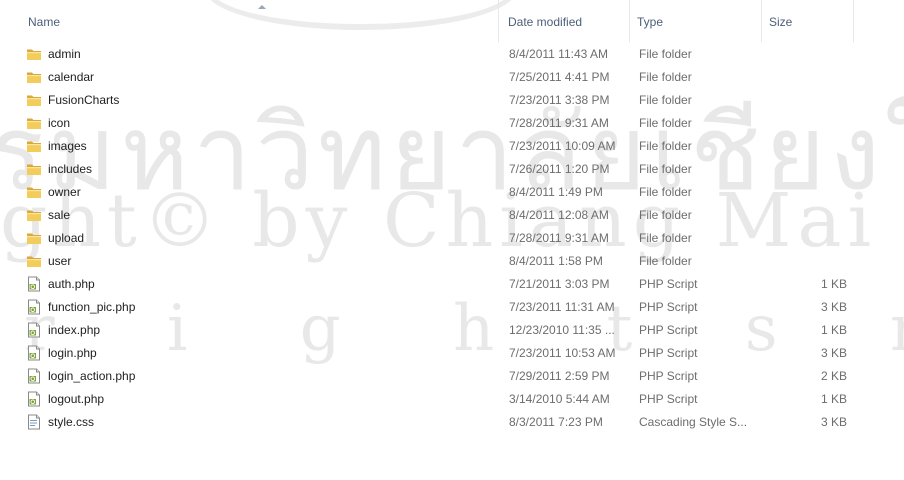 The width and height of the screenshot is (904, 480). What do you see at coordinates (556, 192) in the screenshot?
I see `file-date-modified: 8/4/2011 1:49 PM` at bounding box center [556, 192].